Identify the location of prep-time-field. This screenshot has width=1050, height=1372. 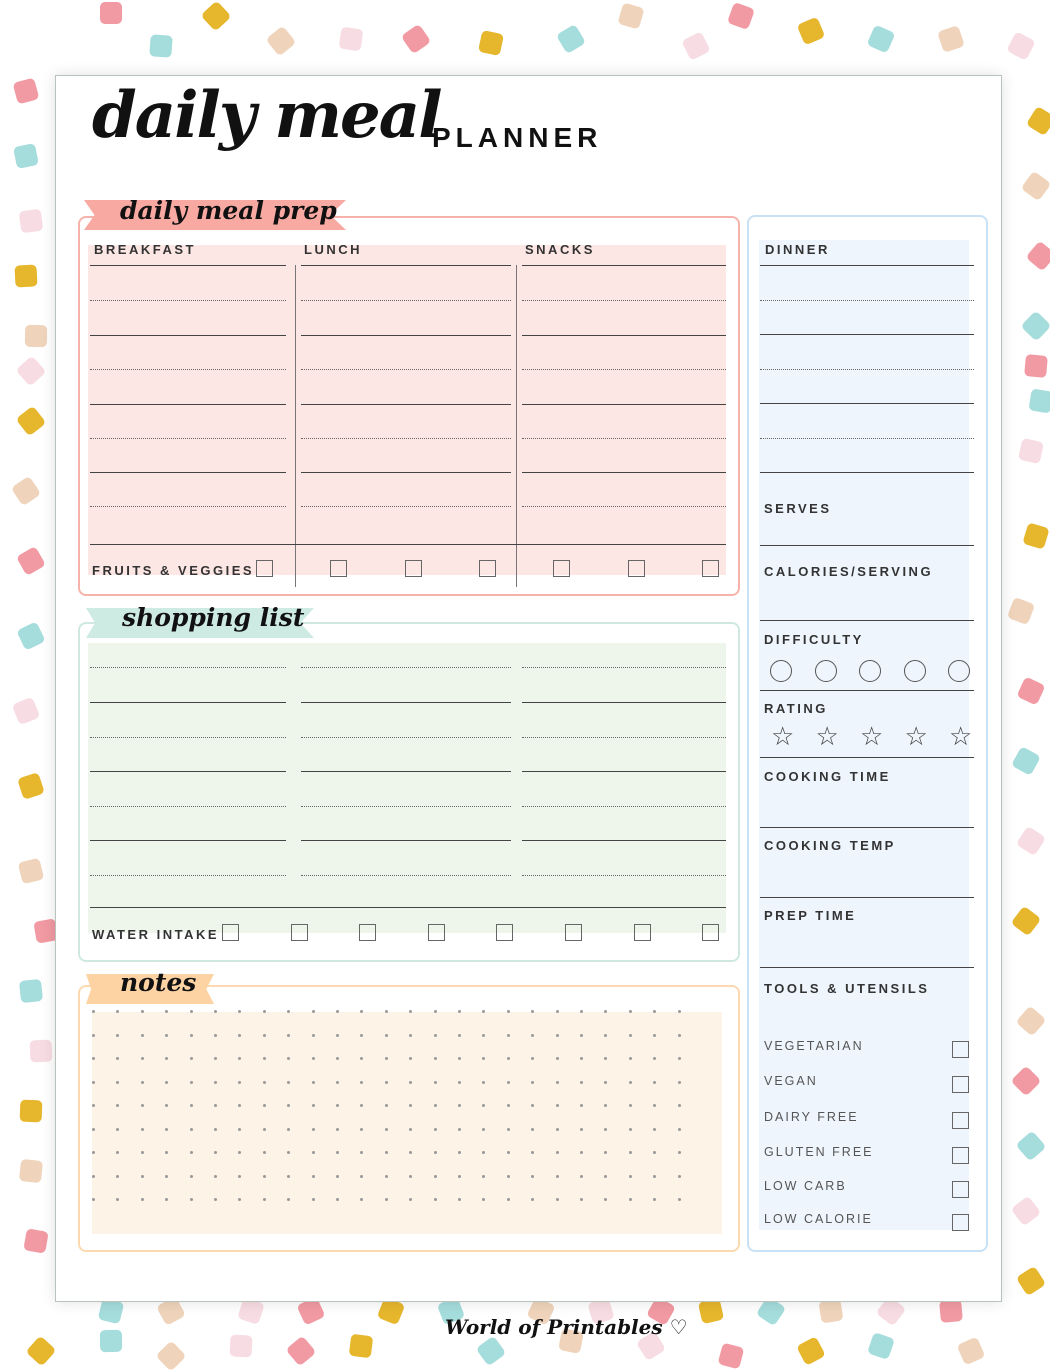
(867, 967).